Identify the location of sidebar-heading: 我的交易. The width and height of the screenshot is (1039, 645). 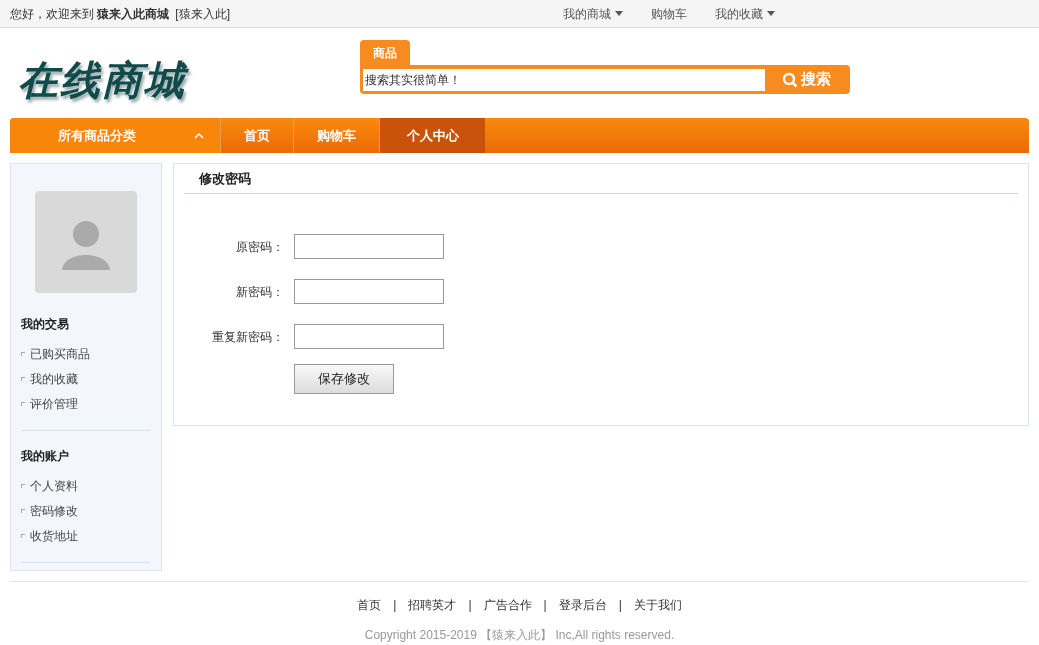
(45, 324).